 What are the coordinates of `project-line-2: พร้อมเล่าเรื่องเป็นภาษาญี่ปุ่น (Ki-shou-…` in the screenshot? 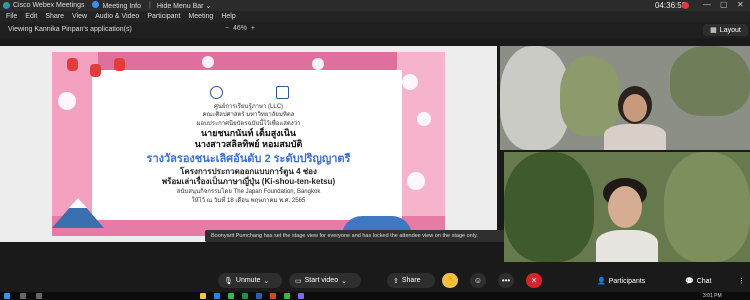 It's located at (248, 181).